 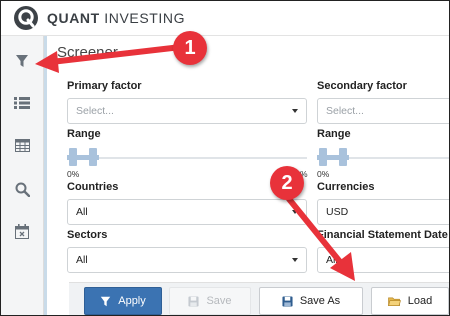 What do you see at coordinates (383, 157) in the screenshot?
I see `secondary-range-slider` at bounding box center [383, 157].